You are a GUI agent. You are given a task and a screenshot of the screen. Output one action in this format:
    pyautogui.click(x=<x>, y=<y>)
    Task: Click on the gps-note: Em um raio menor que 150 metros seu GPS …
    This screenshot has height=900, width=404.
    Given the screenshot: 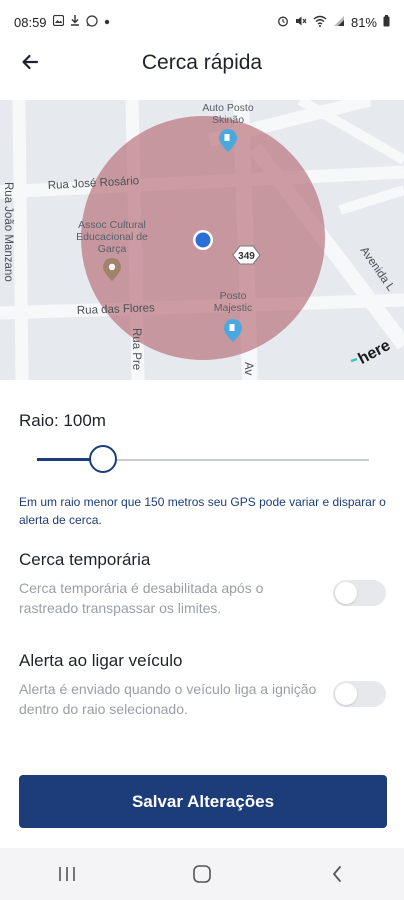 What is the action you would take?
    pyautogui.click(x=202, y=511)
    